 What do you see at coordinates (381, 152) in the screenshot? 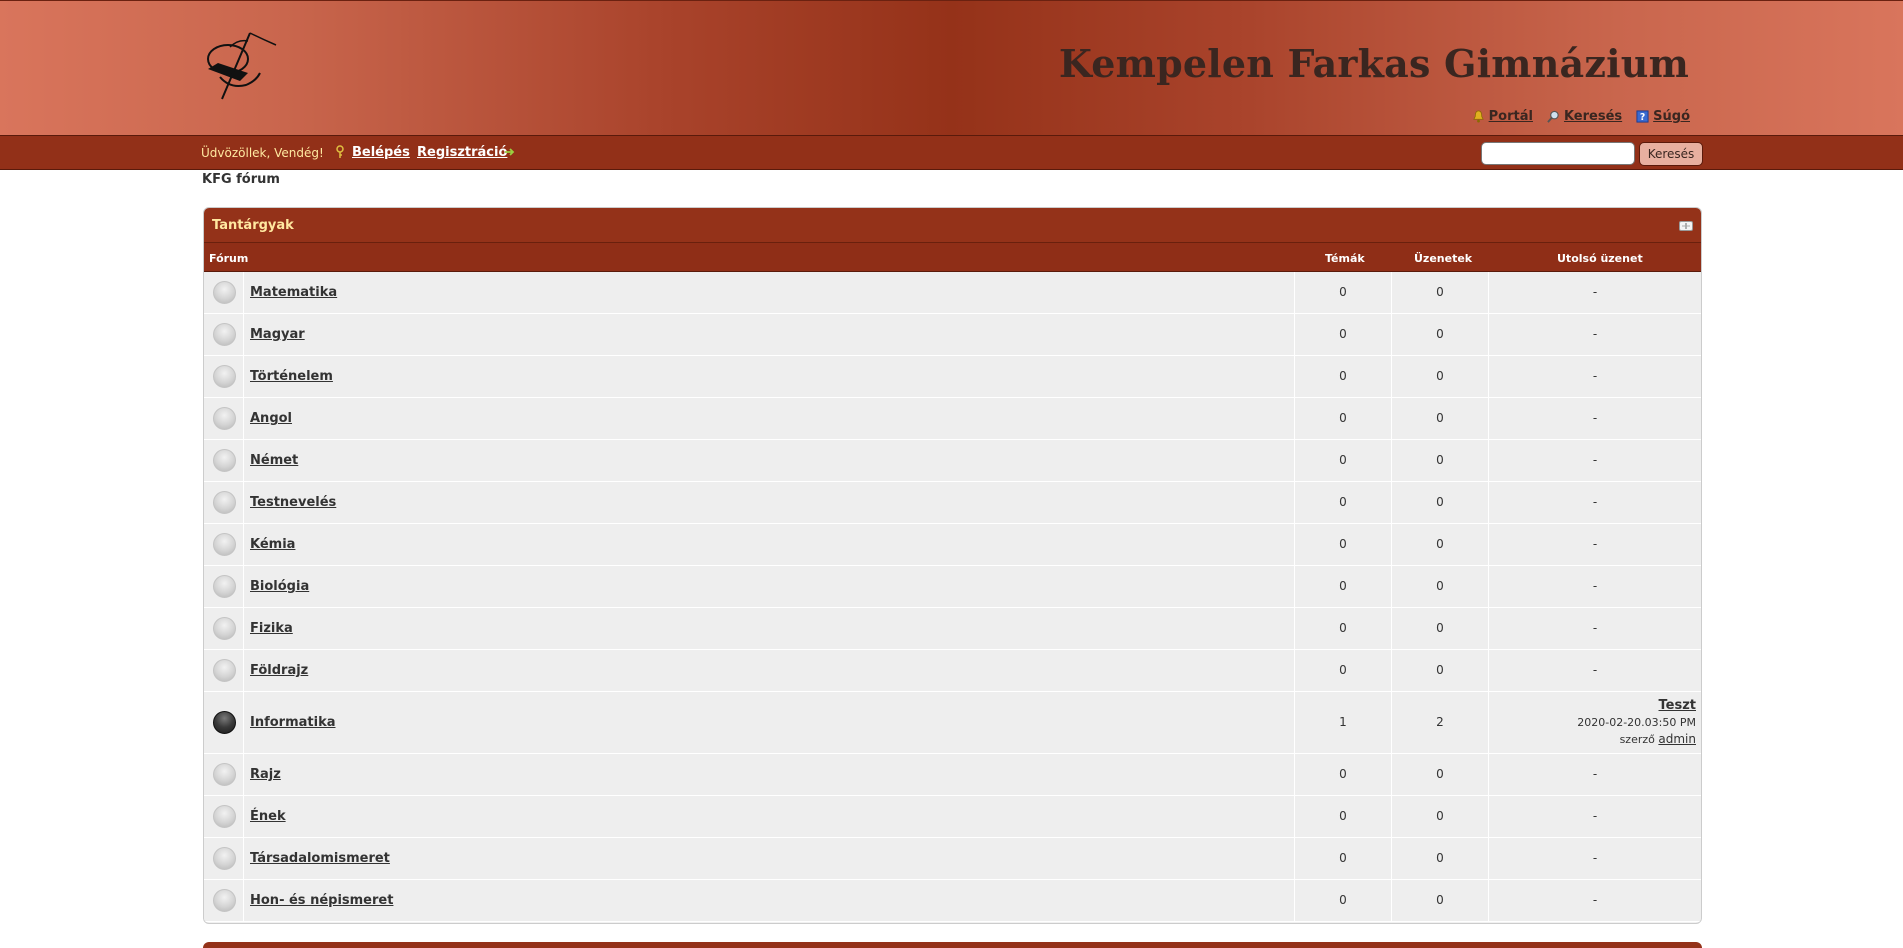
I see `login-link: Belépés` at bounding box center [381, 152].